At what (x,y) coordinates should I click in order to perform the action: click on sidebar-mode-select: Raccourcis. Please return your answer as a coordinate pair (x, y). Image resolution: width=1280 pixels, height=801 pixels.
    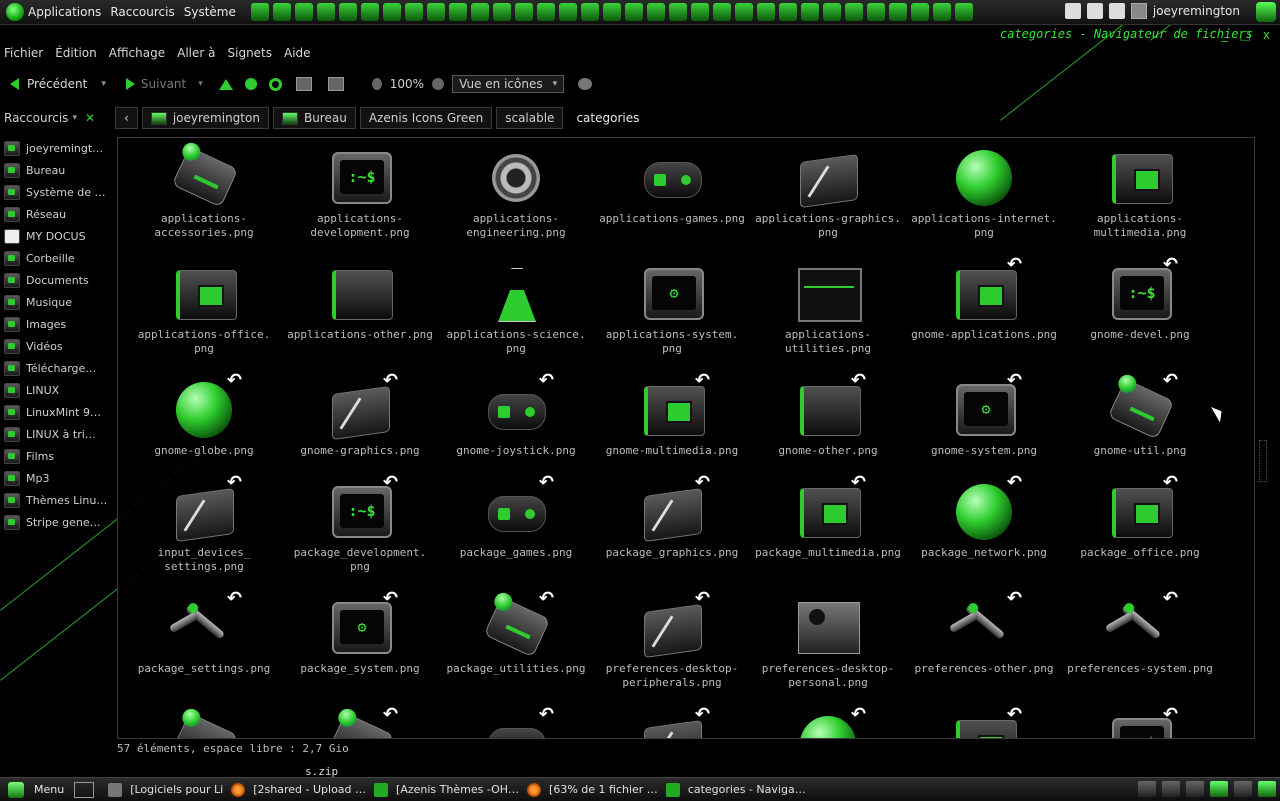
    Looking at the image, I should click on (36, 118).